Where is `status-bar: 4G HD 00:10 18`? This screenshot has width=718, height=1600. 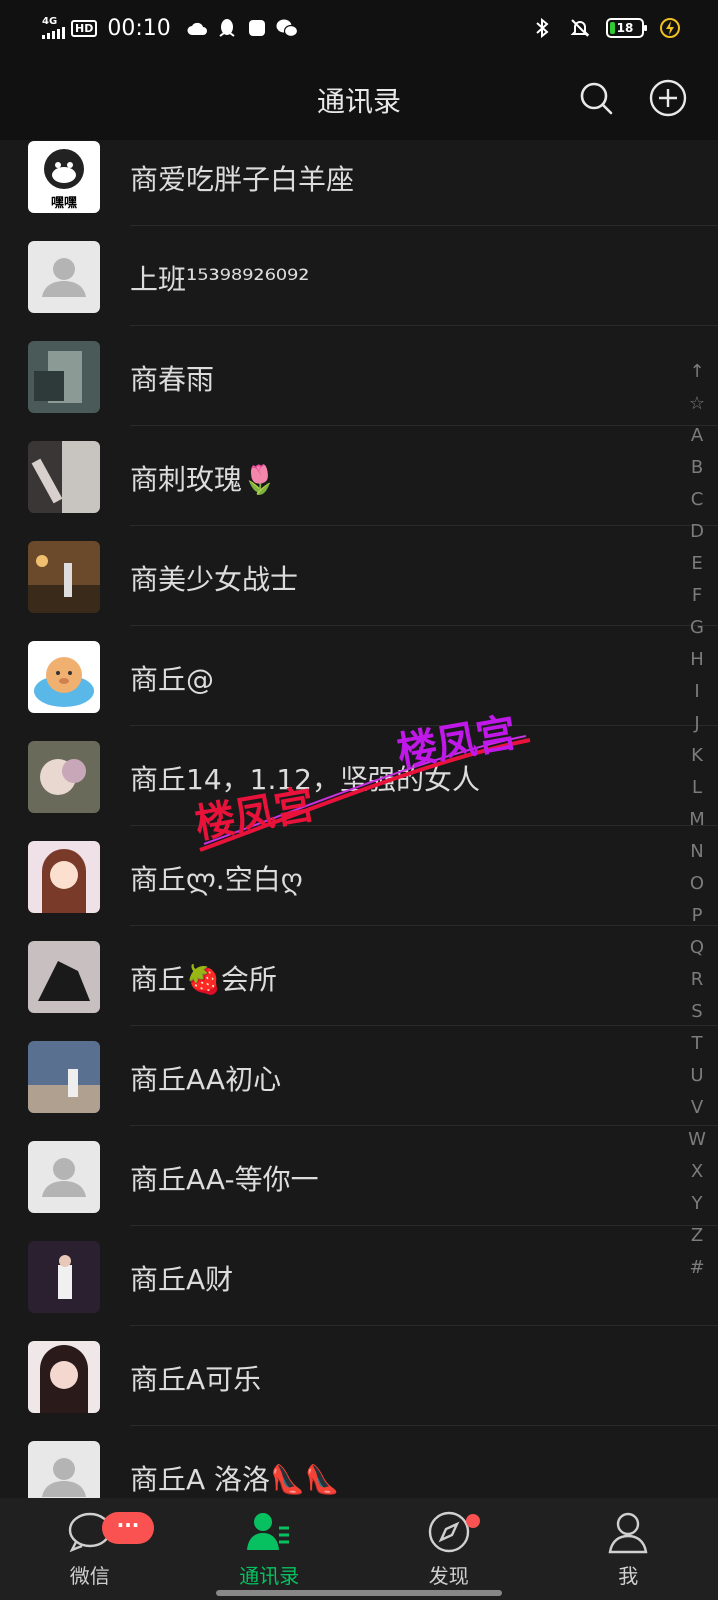 status-bar: 4G HD 00:10 18 is located at coordinates (359, 28).